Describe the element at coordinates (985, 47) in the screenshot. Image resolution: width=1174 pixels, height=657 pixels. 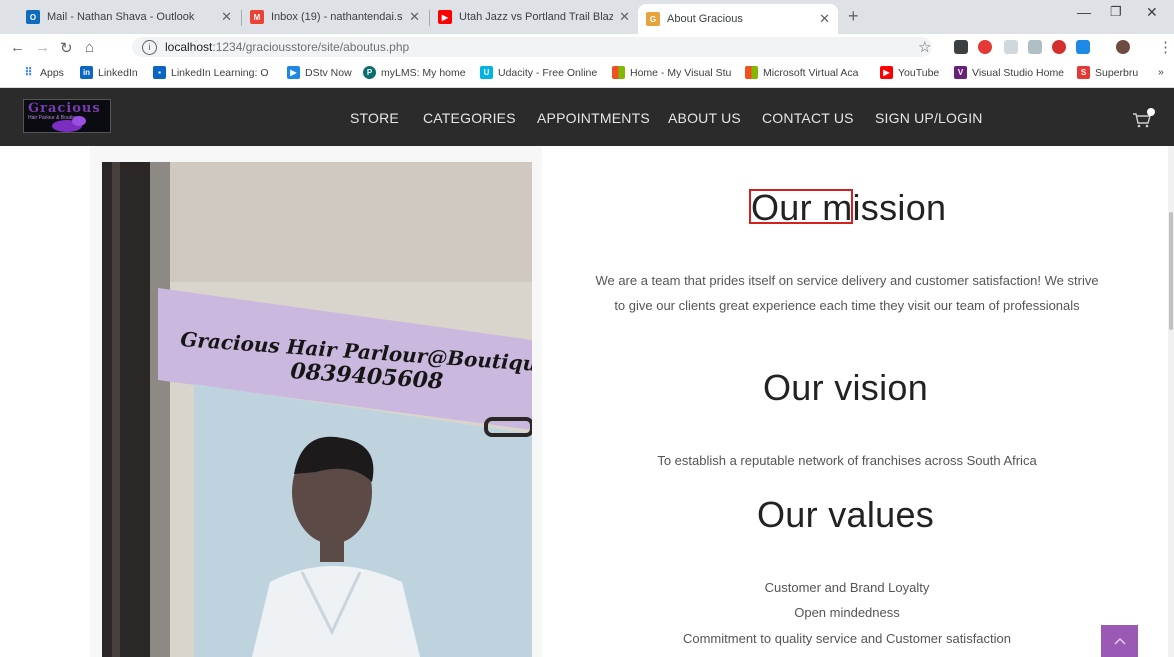
I see `opera-icon` at that location.